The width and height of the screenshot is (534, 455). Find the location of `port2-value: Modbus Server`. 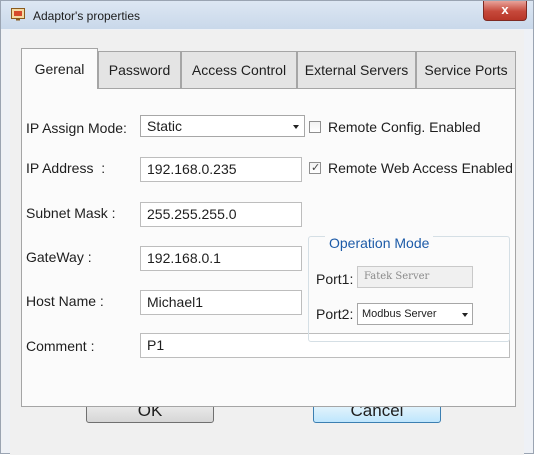

port2-value: Modbus Server is located at coordinates (399, 314).